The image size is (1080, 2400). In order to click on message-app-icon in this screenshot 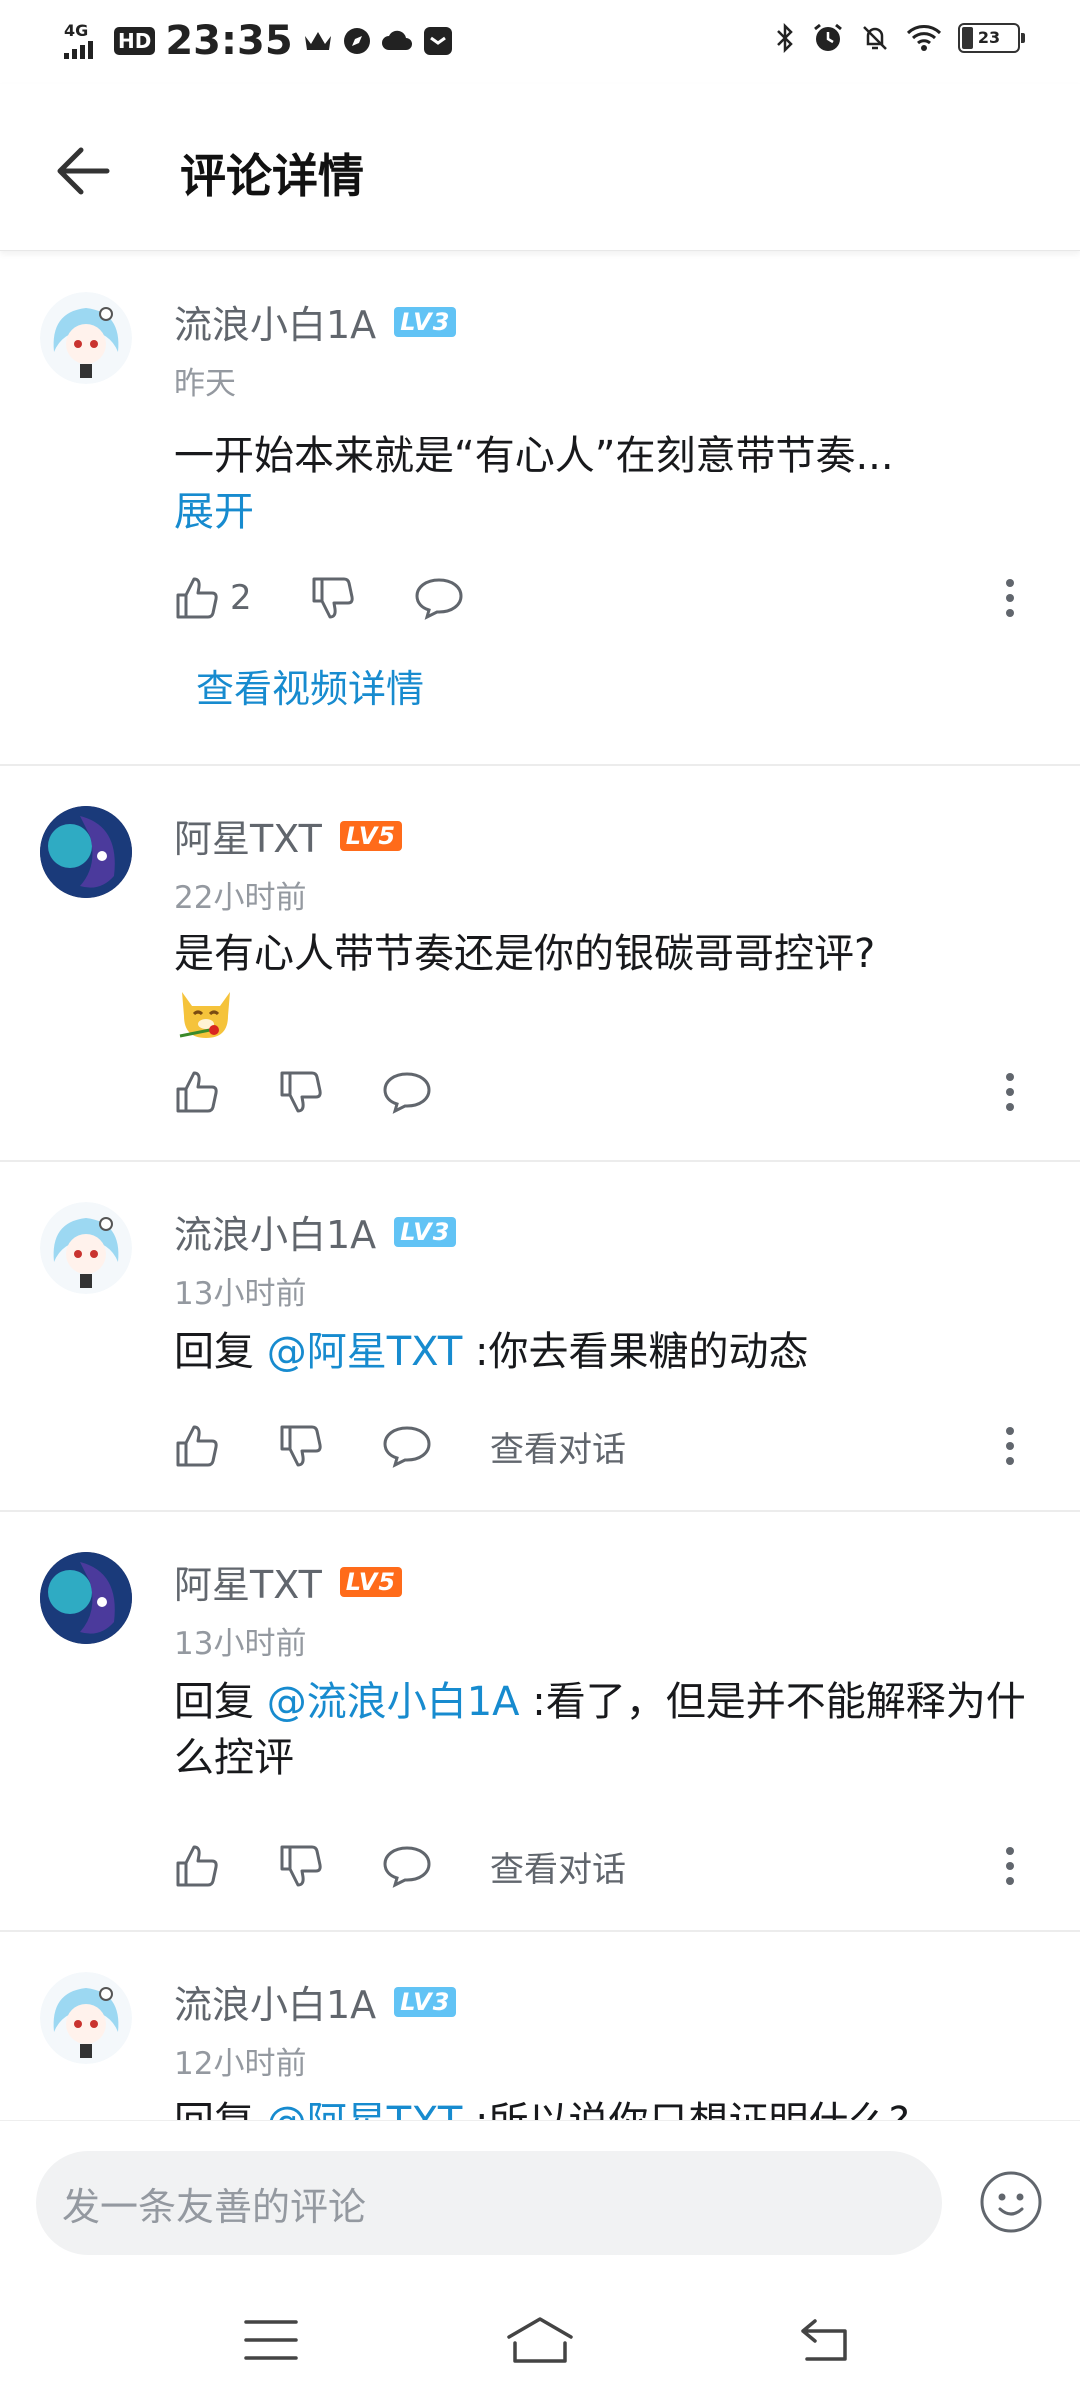, I will do `click(437, 41)`.